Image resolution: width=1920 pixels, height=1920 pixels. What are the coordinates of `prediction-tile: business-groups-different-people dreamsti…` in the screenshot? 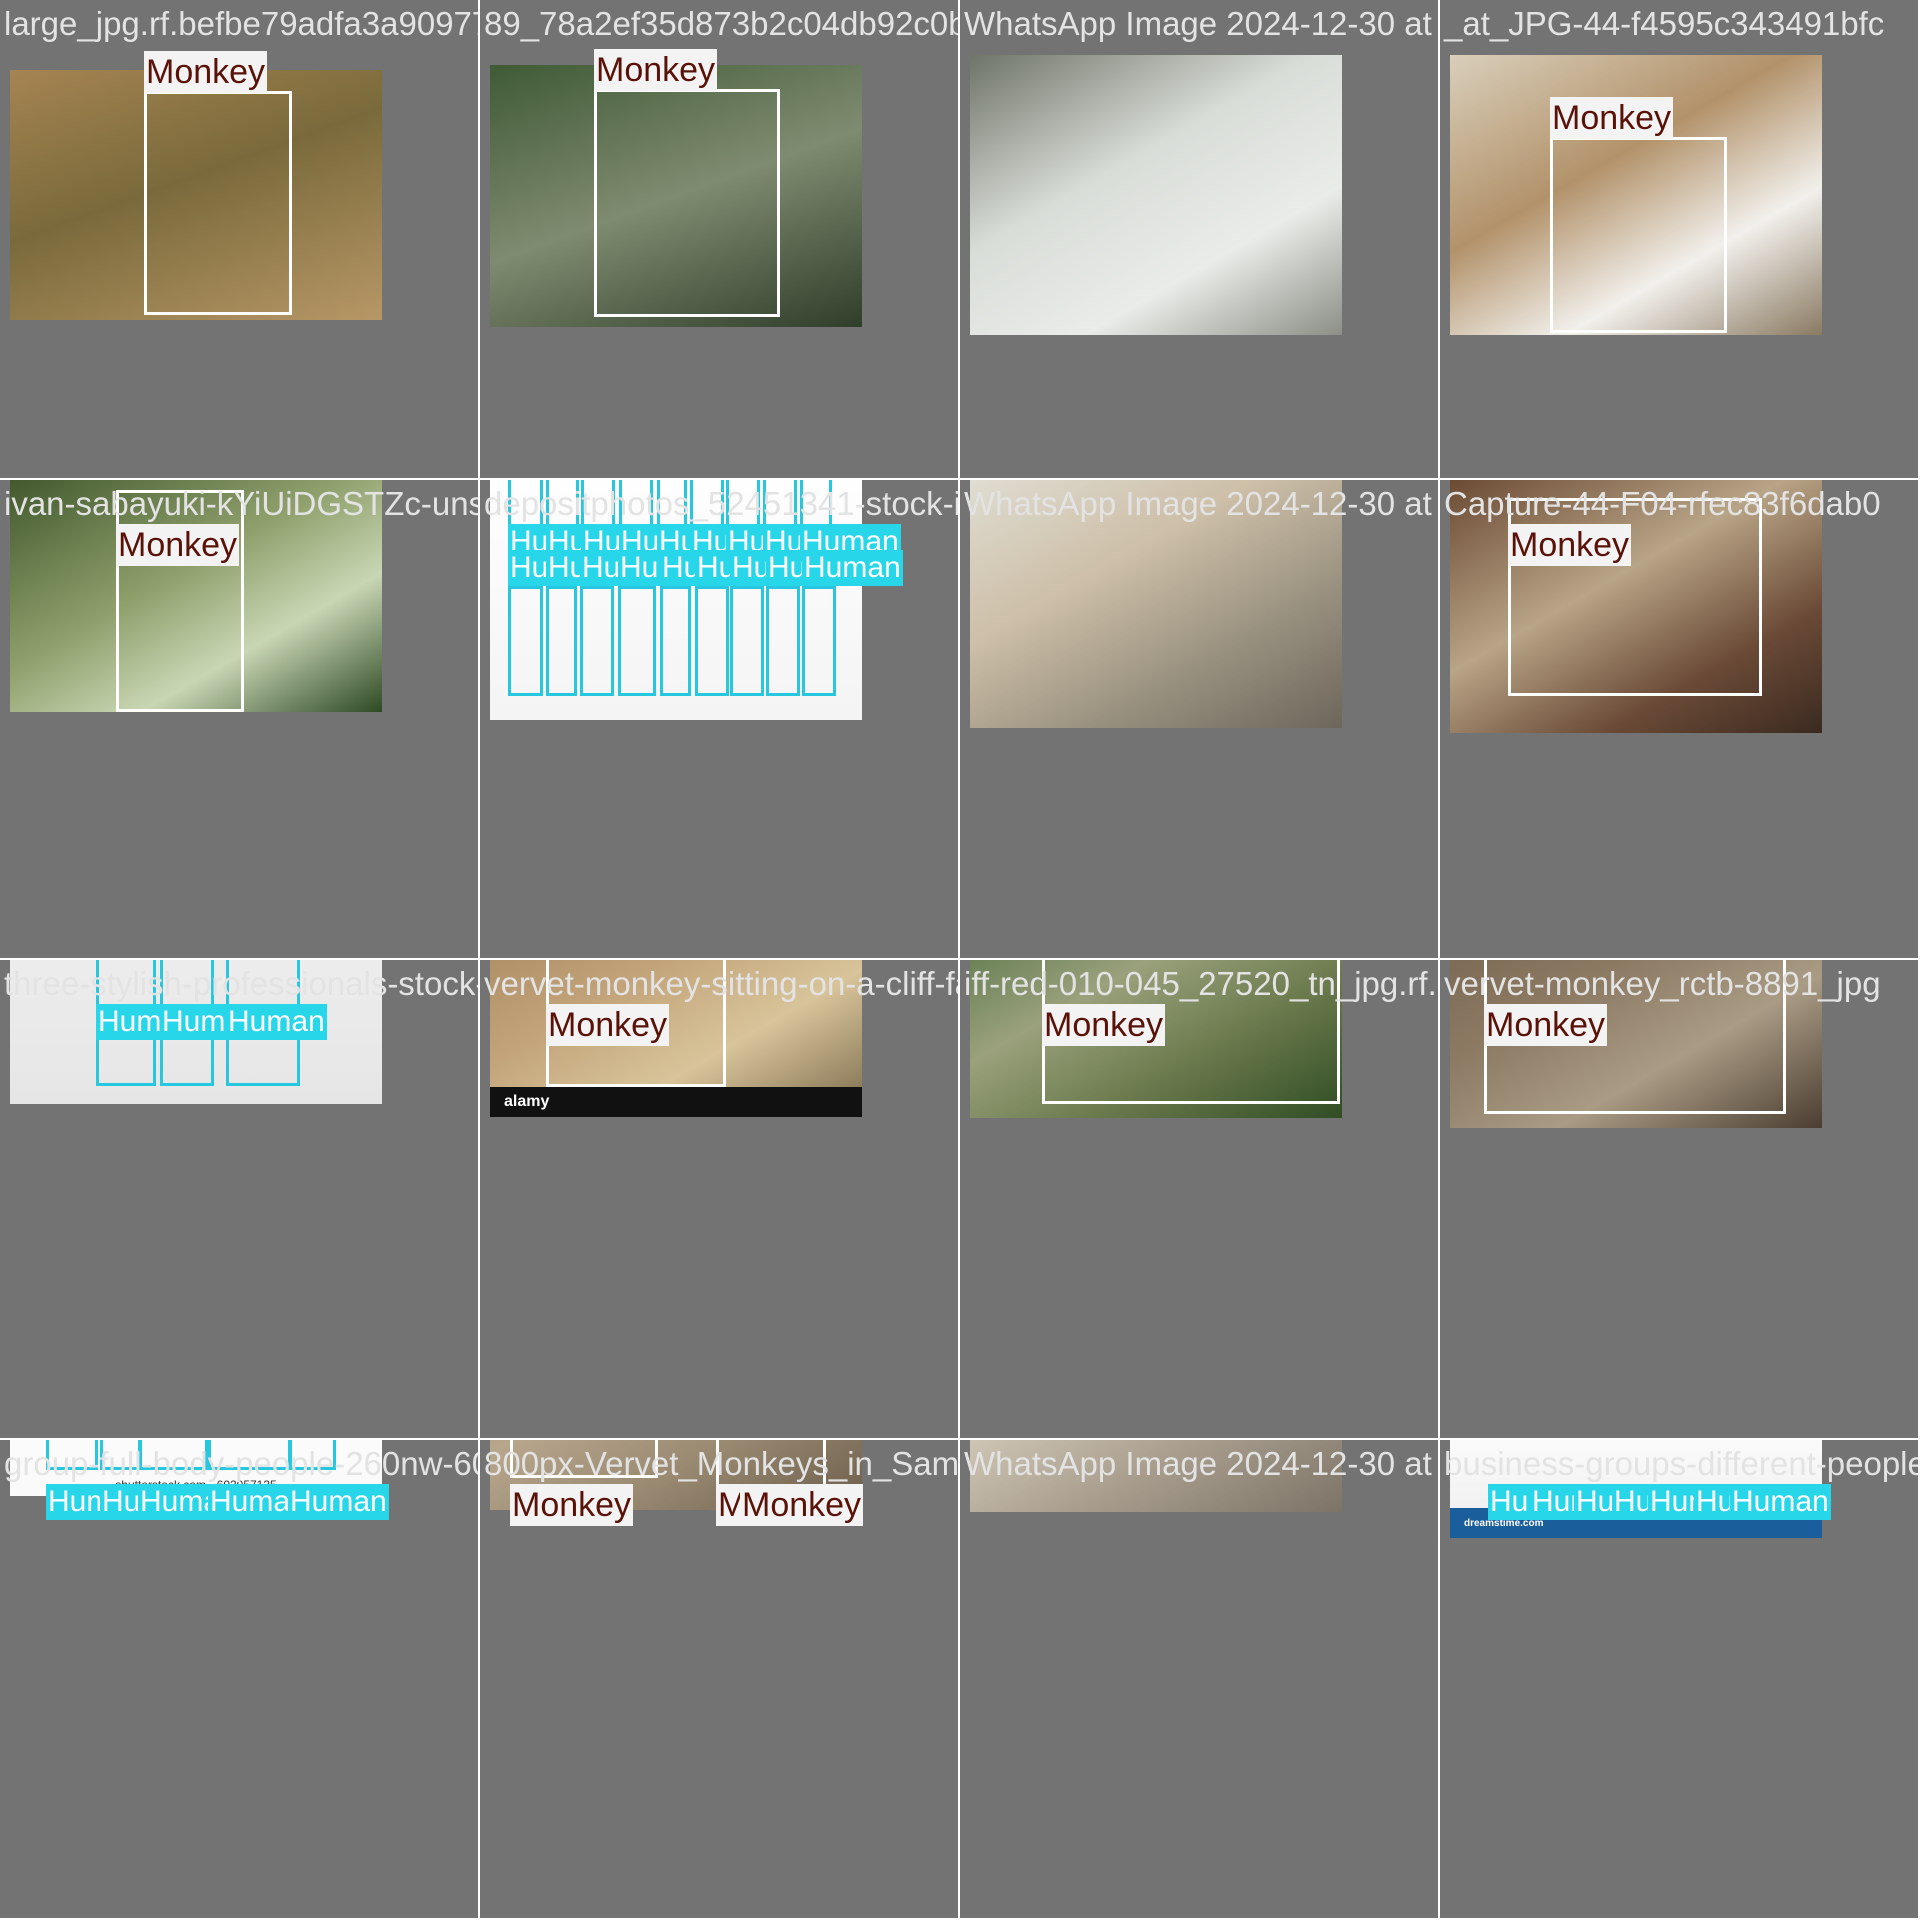 It's located at (1679, 1679).